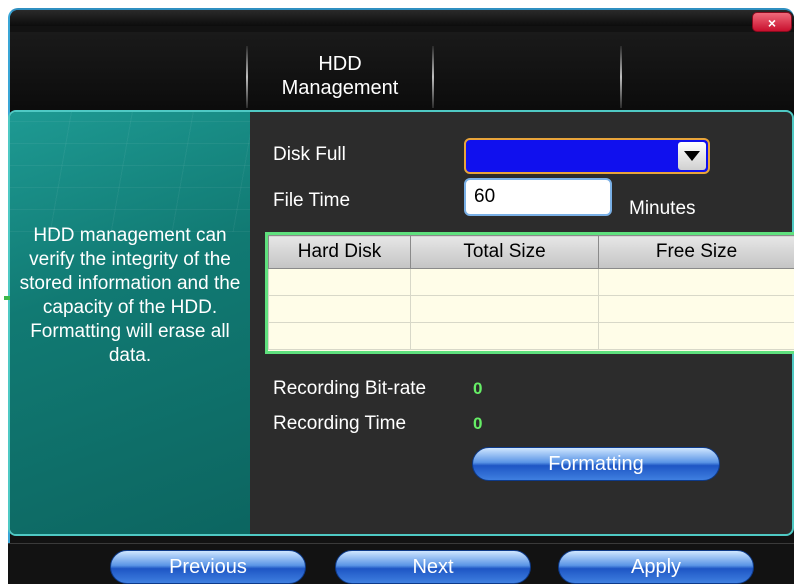 The height and width of the screenshot is (584, 794). Describe the element at coordinates (696, 252) in the screenshot. I see `column-header-free-size: Free Size` at that location.